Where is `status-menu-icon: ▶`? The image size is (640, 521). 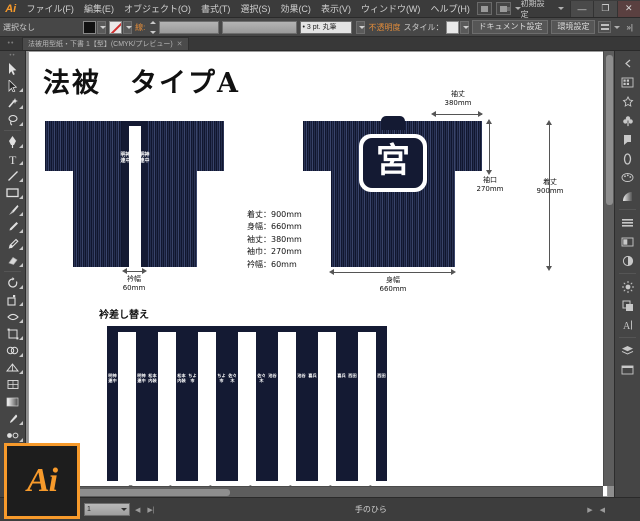
status-menu-icon: ▶ is located at coordinates (589, 510).